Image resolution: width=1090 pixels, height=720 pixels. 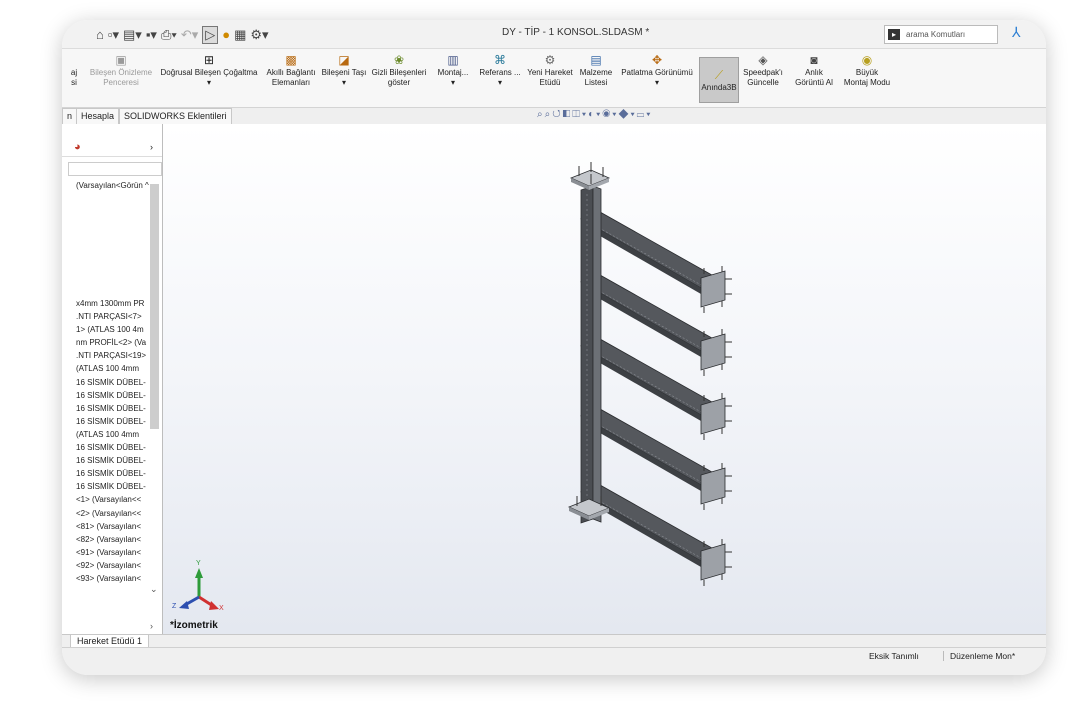 What do you see at coordinates (867, 79) in the screenshot?
I see `large-assembly-mode-button: ◉ Büyük Montaj Modu` at bounding box center [867, 79].